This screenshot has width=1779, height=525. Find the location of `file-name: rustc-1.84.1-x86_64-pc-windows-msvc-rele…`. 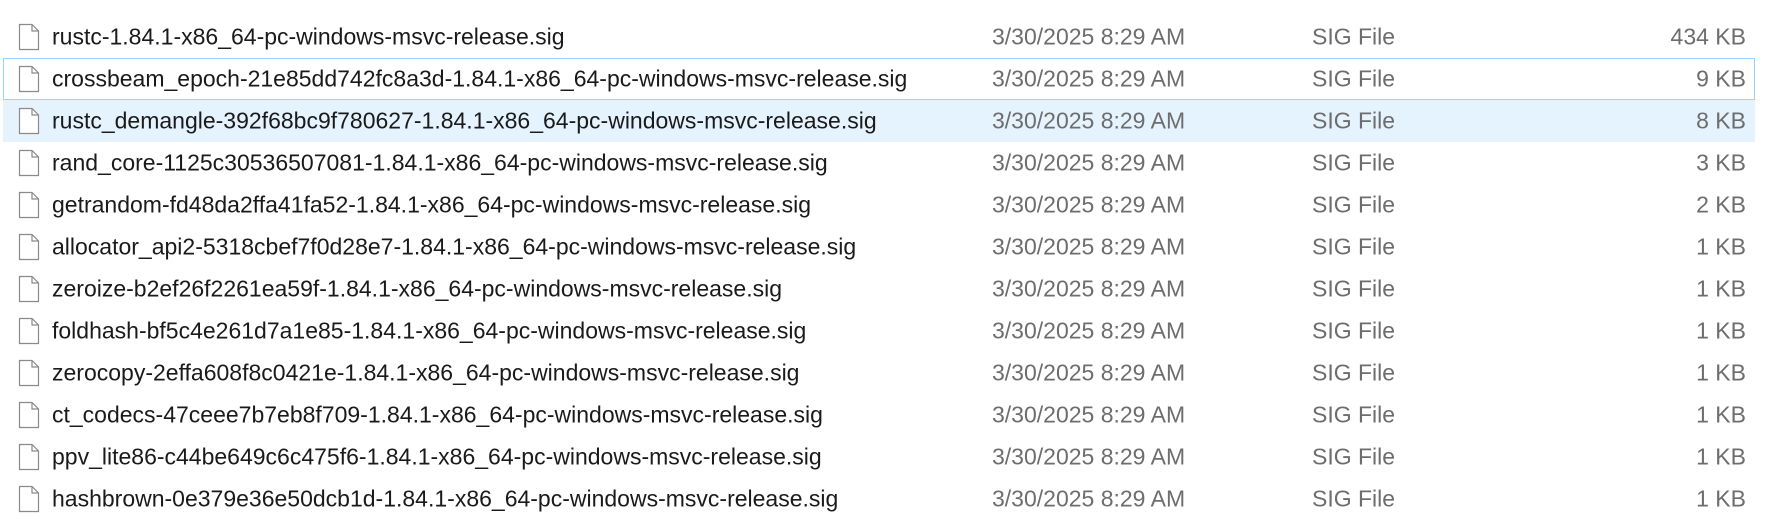

file-name: rustc-1.84.1-x86_64-pc-windows-msvc-rele… is located at coordinates (308, 36).